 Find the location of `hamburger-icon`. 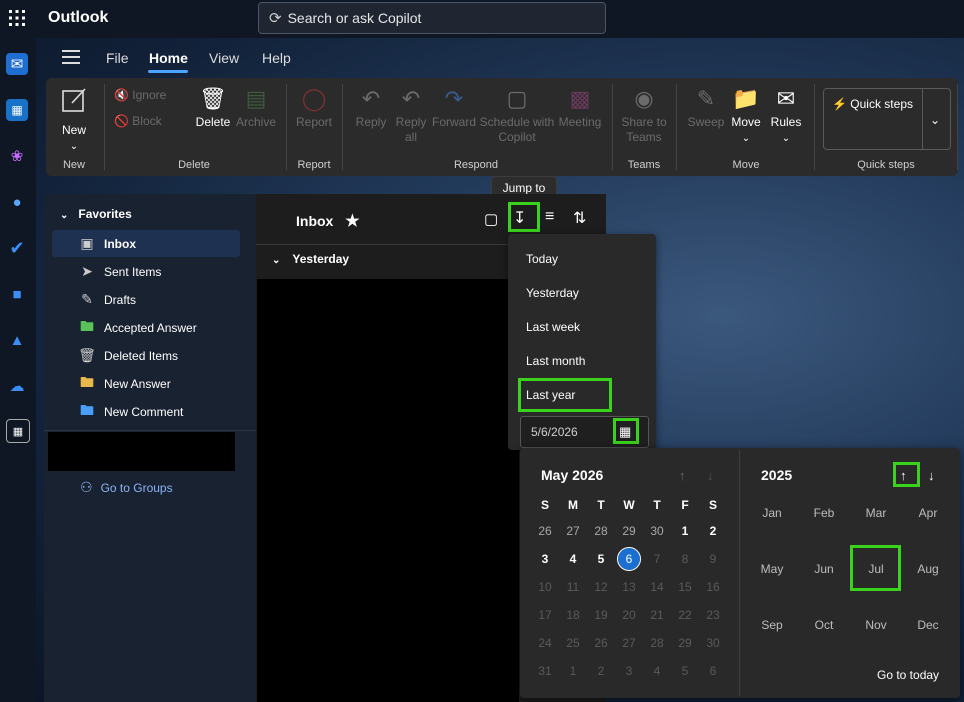

hamburger-icon is located at coordinates (71, 57).